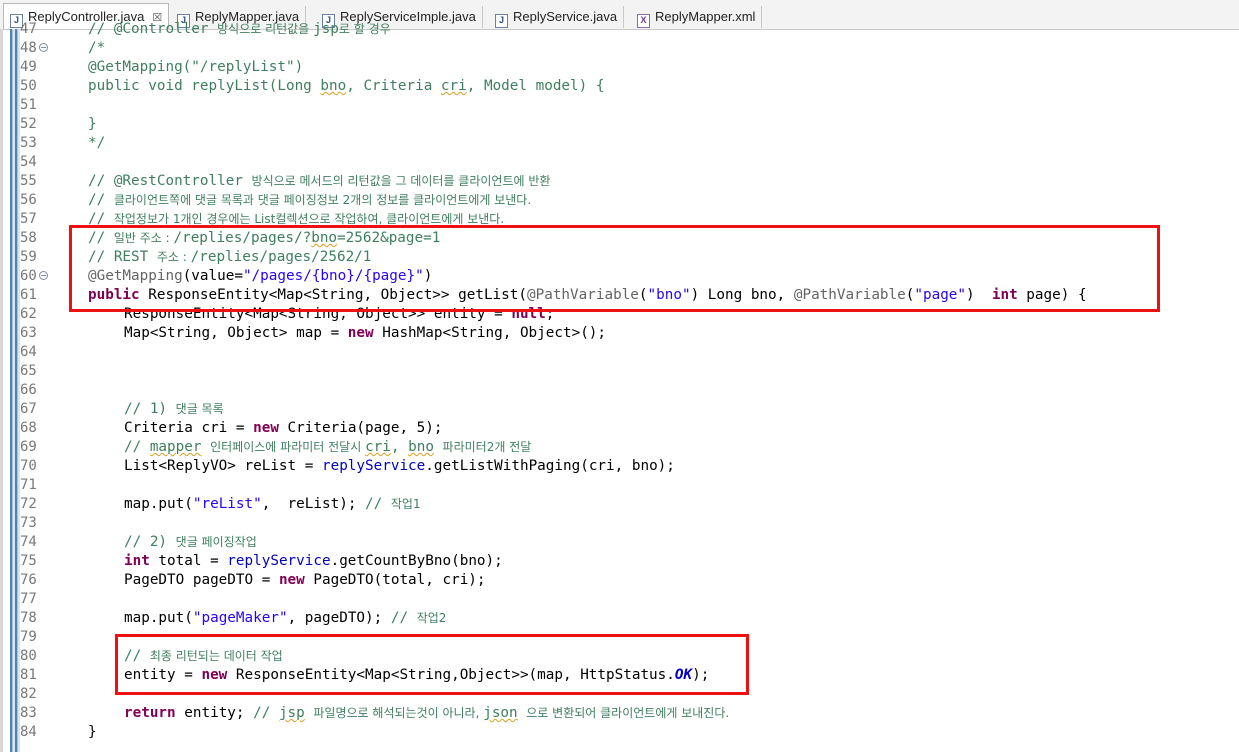 This screenshot has width=1239, height=752. Describe the element at coordinates (291, 713) in the screenshot. I see `code-token: jsp` at that location.